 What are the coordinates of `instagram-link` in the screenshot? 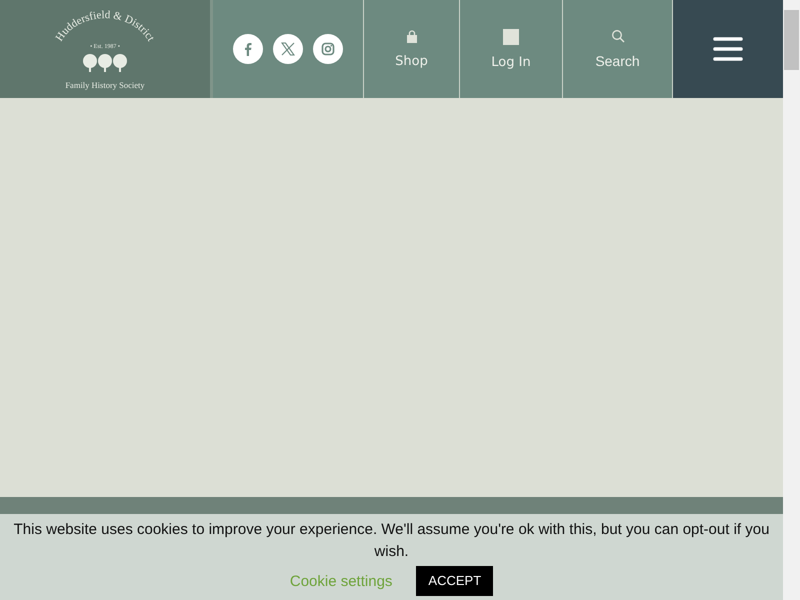 It's located at (328, 49).